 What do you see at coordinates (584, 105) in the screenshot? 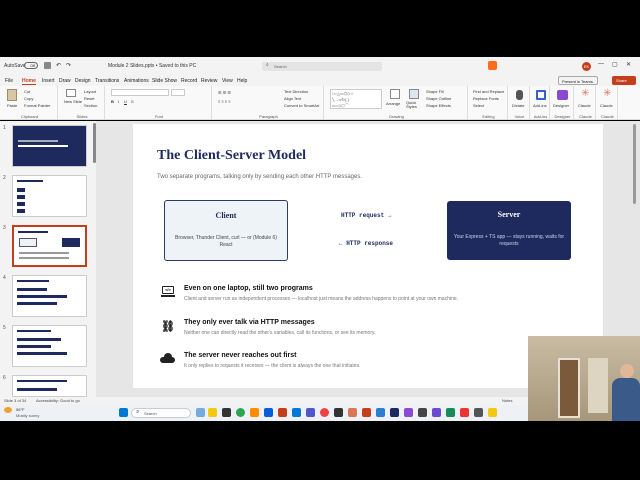
I see `claude-button-1: Claude` at bounding box center [584, 105].